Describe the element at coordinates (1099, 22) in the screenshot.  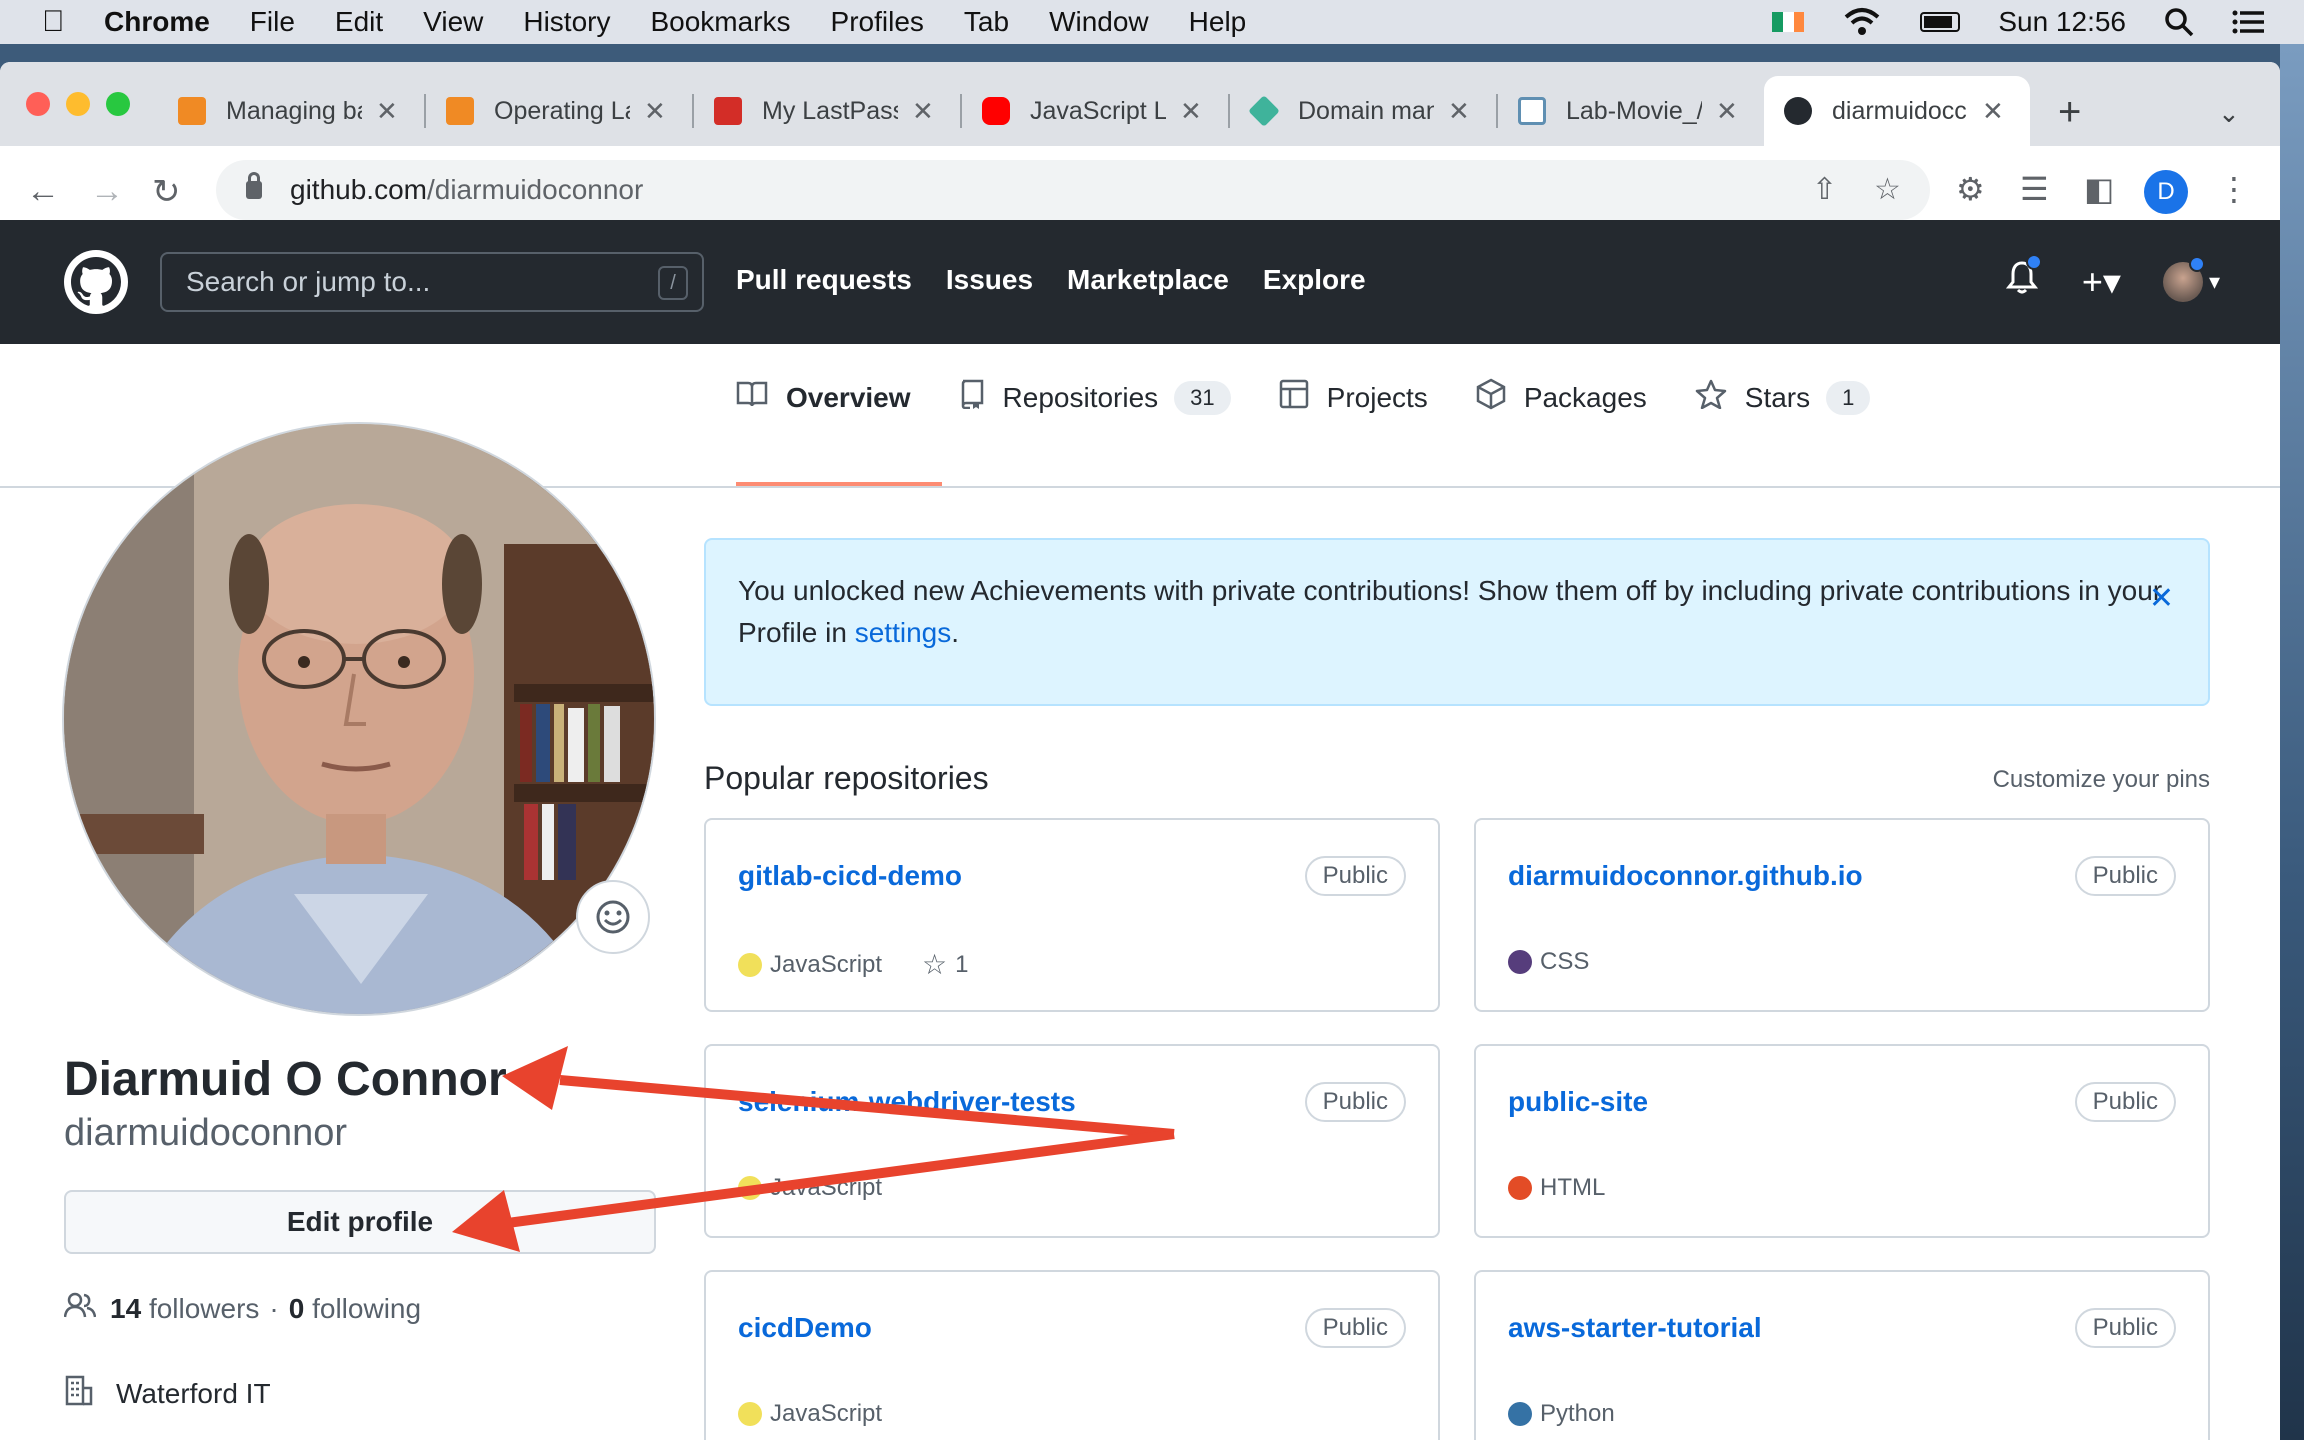
I see `menu-window: Window` at that location.